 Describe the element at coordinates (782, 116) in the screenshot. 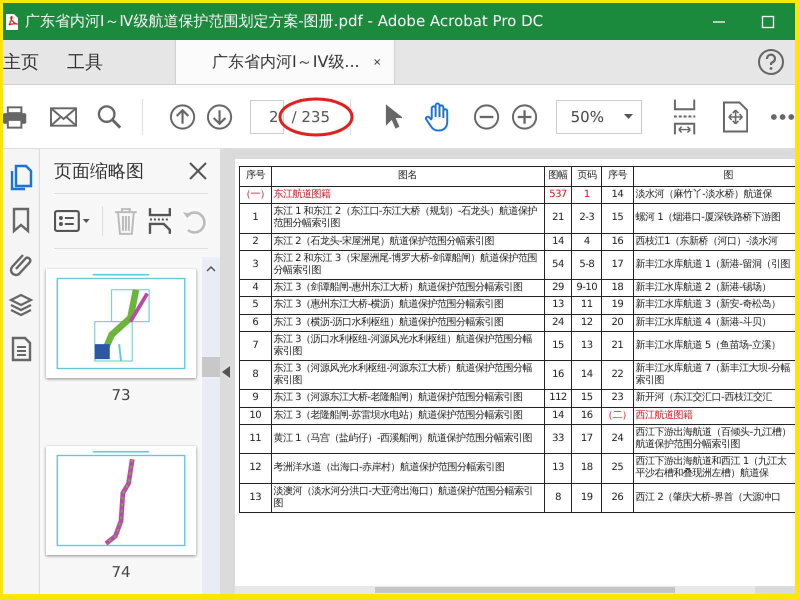

I see `more-icon` at that location.